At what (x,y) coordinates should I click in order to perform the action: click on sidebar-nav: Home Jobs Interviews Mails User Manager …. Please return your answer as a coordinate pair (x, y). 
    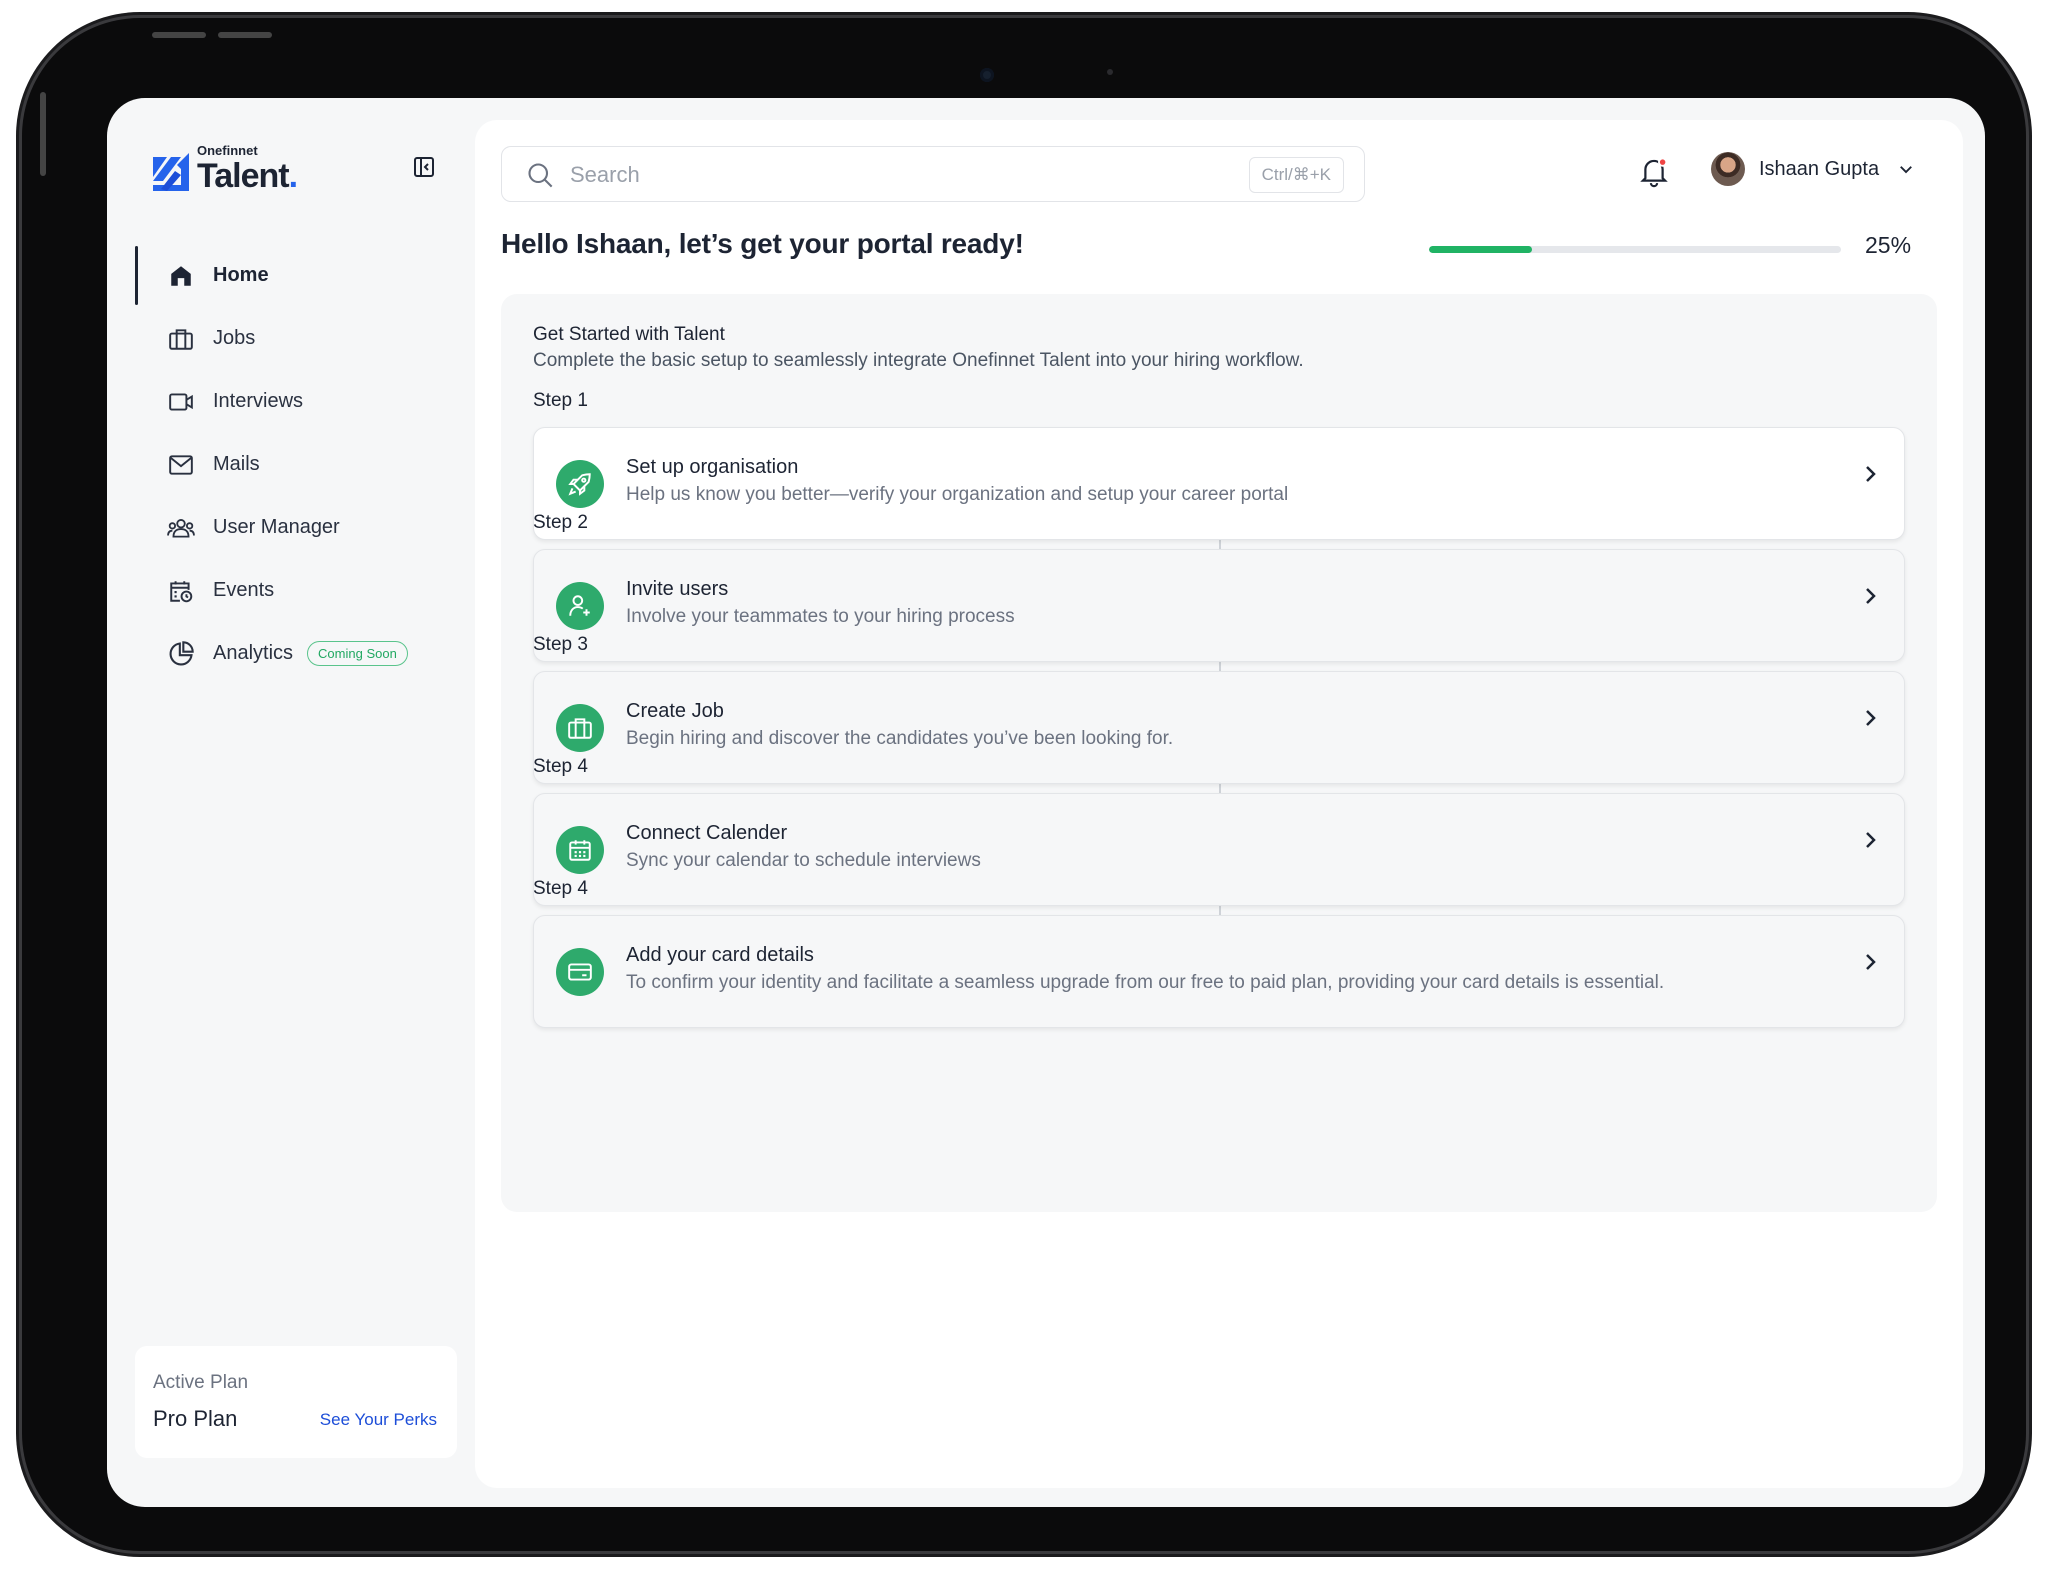
    Looking at the image, I should click on (291, 464).